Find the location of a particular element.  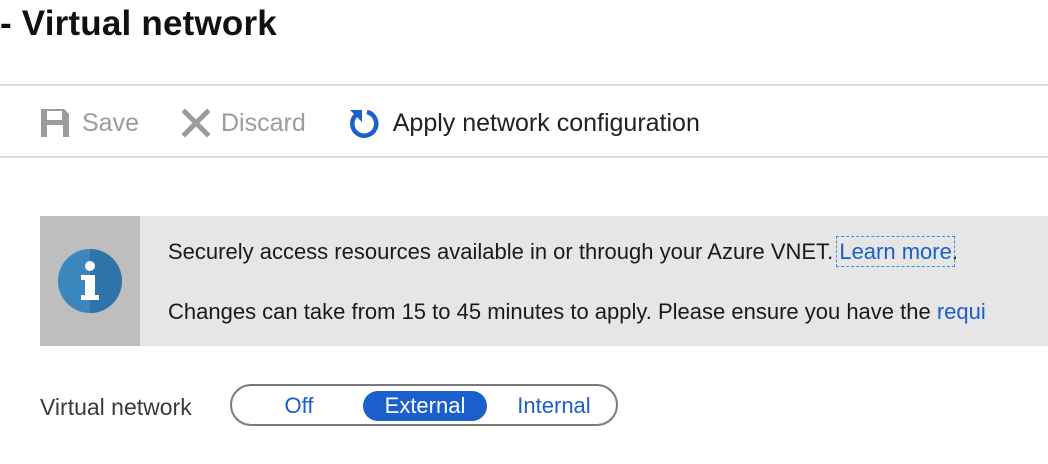

save-button: Save is located at coordinates (88, 123).